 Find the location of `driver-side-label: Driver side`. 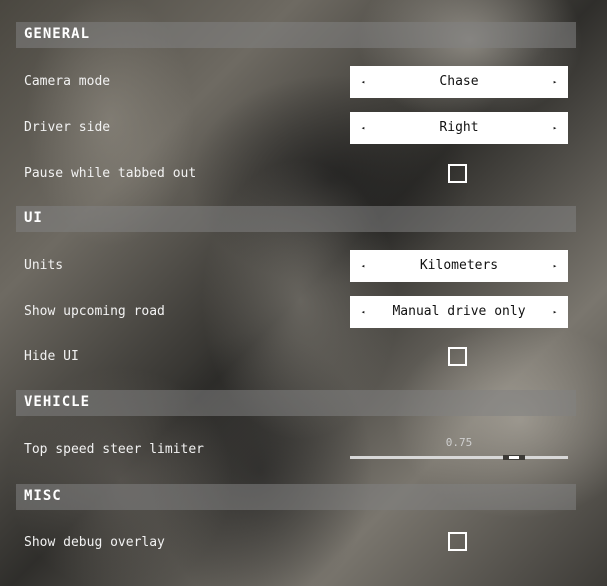

driver-side-label: Driver side is located at coordinates (67, 127).